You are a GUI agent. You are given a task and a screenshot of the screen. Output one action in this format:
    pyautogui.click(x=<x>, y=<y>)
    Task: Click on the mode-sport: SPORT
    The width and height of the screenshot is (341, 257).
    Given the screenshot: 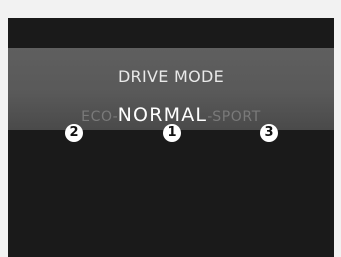 What is the action you would take?
    pyautogui.click(x=236, y=117)
    